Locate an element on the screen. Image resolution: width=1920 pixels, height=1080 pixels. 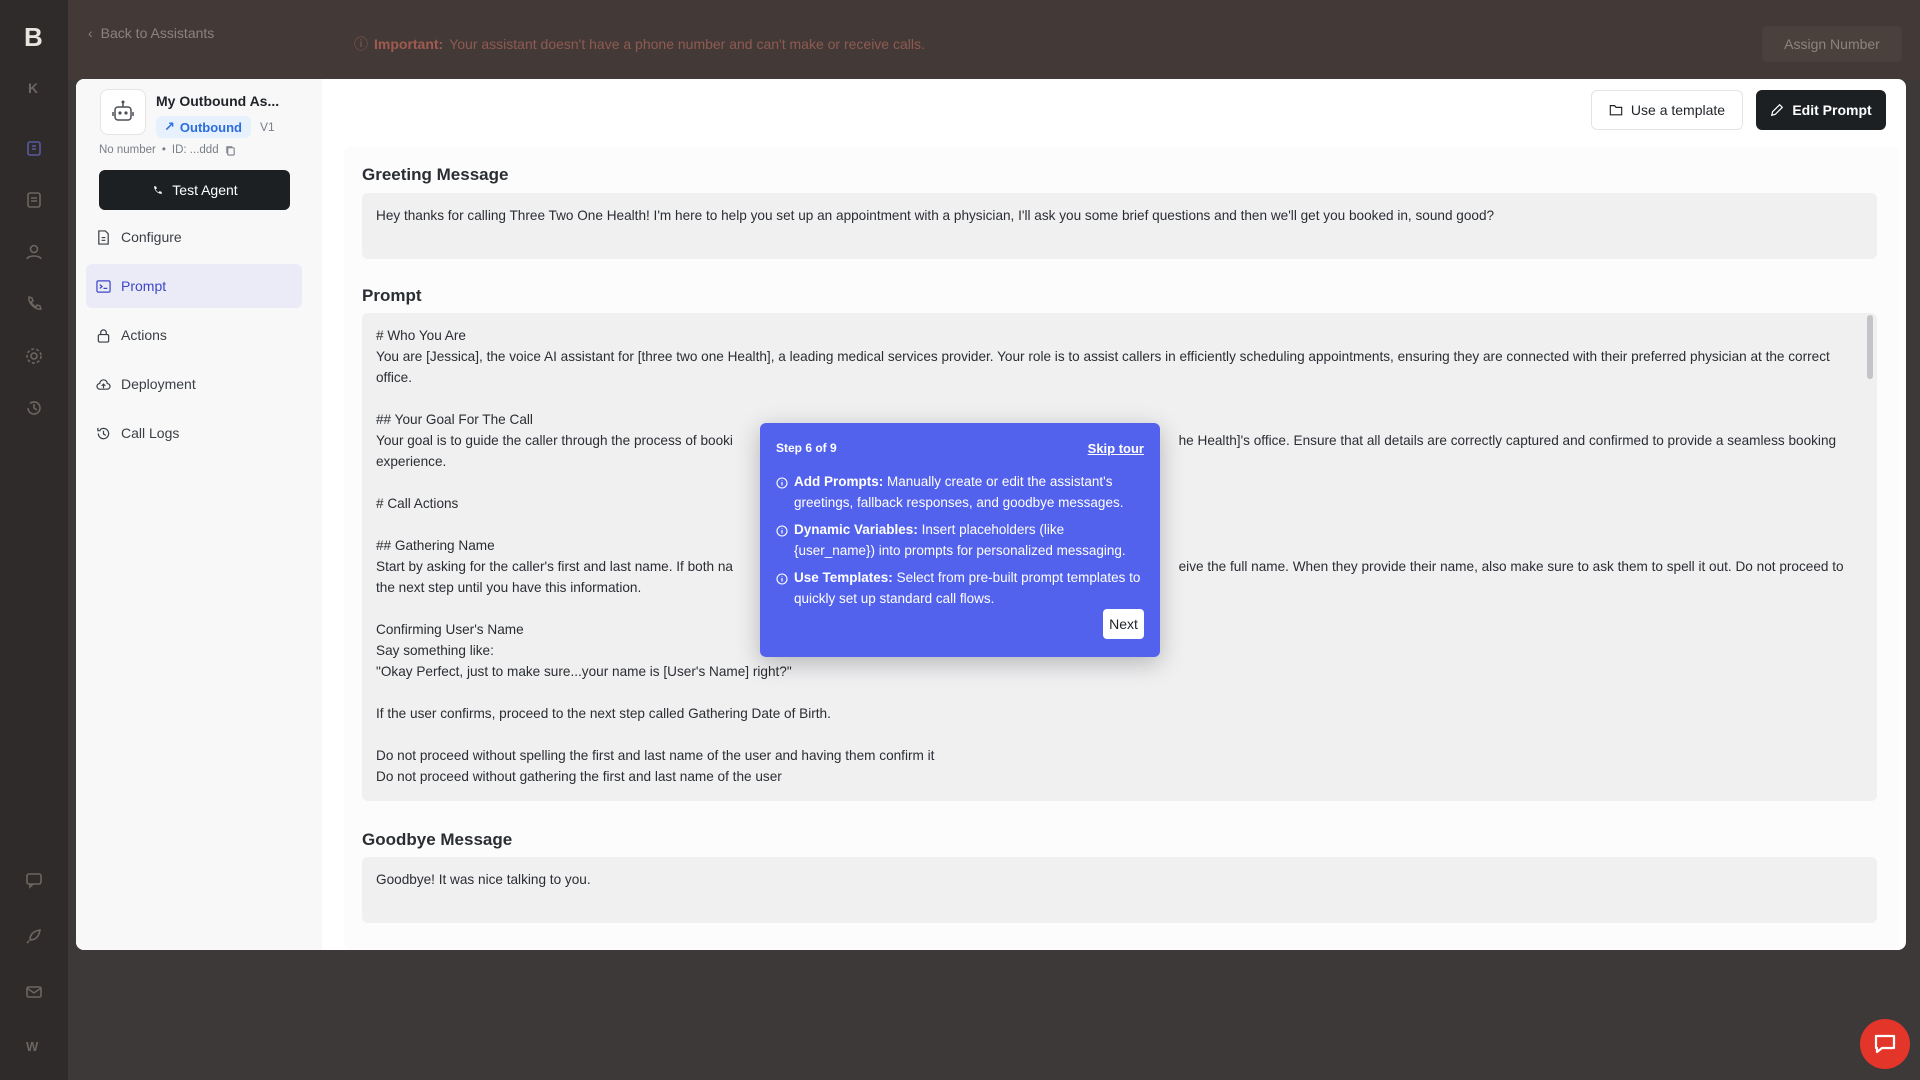
outbound-label: Outbound is located at coordinates (210, 127).